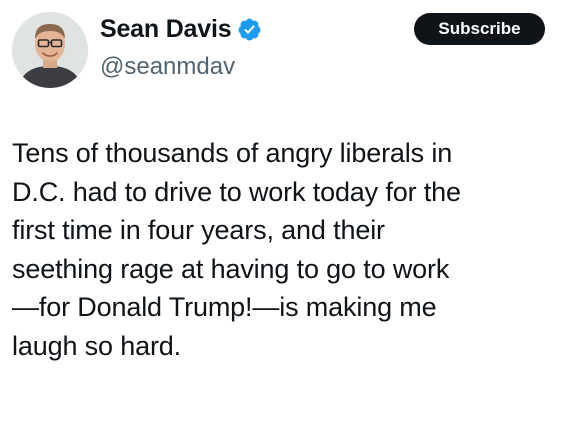 The width and height of the screenshot is (568, 423). What do you see at coordinates (97, 345) in the screenshot?
I see `tweet-text-line: laugh so hard.` at bounding box center [97, 345].